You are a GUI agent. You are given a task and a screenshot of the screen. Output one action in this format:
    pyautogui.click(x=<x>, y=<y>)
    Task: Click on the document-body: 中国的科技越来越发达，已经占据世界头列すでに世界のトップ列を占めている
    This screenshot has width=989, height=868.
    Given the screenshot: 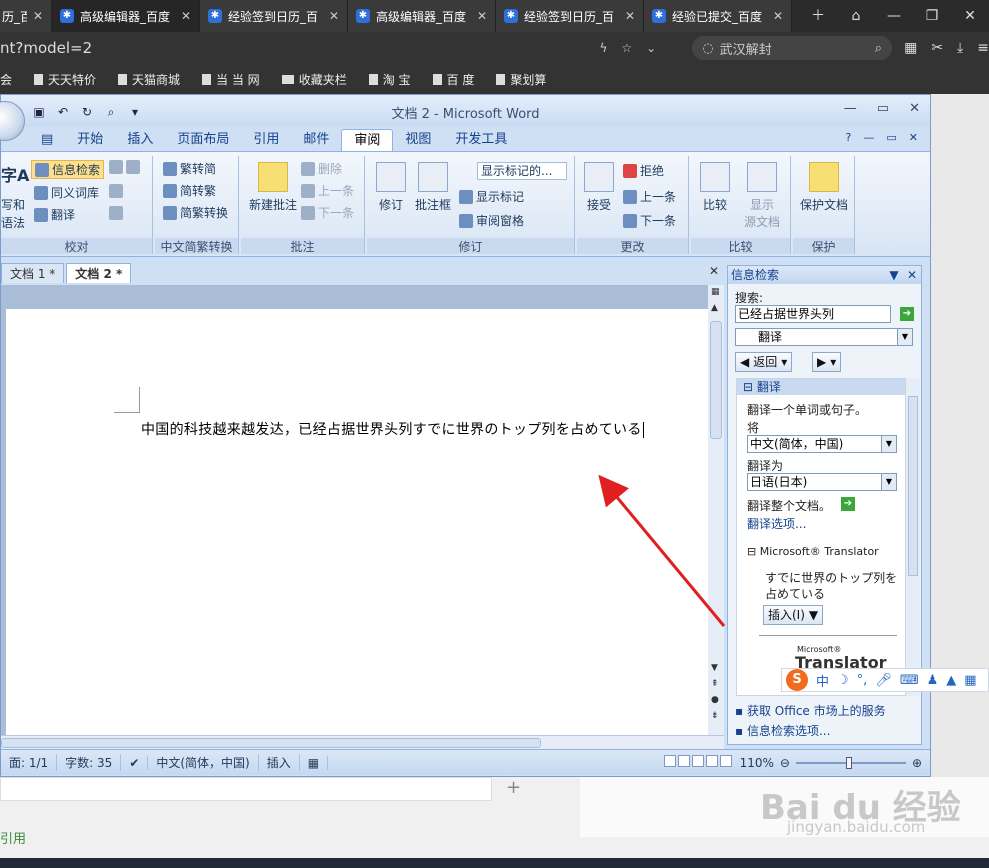 What is the action you would take?
    pyautogui.click(x=392, y=429)
    